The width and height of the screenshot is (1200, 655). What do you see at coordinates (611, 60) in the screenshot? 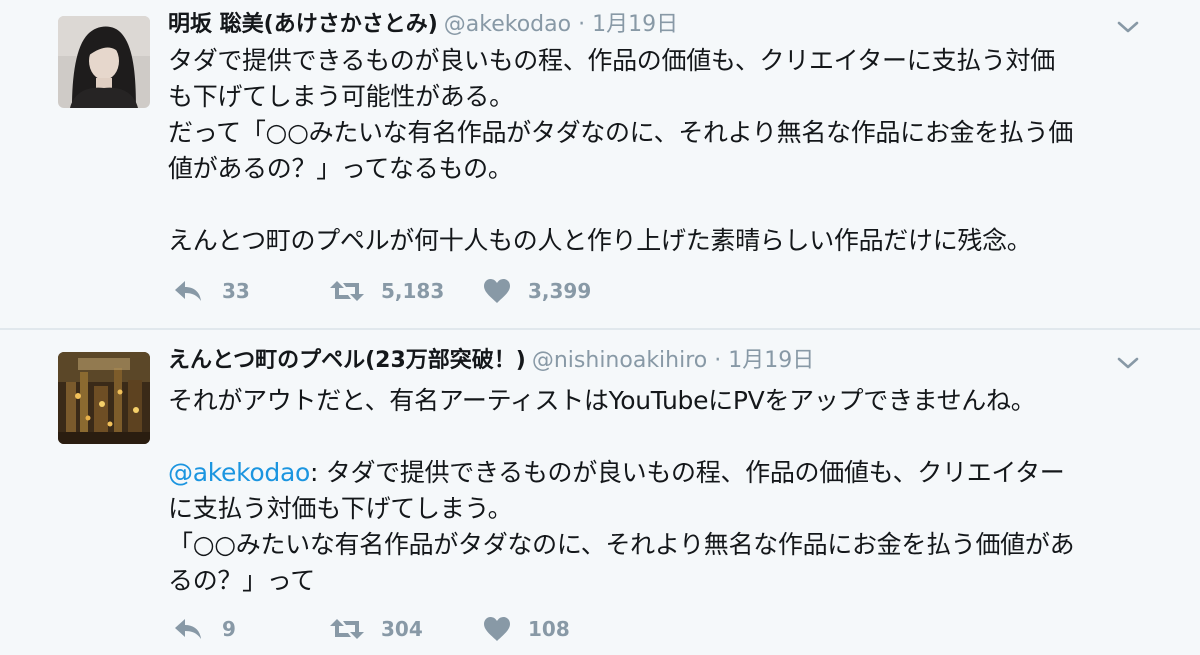
I see `tweet-text-line: タダで提供できるものが良いもの程、作品の価値も、クリエイターに支払う対価` at bounding box center [611, 60].